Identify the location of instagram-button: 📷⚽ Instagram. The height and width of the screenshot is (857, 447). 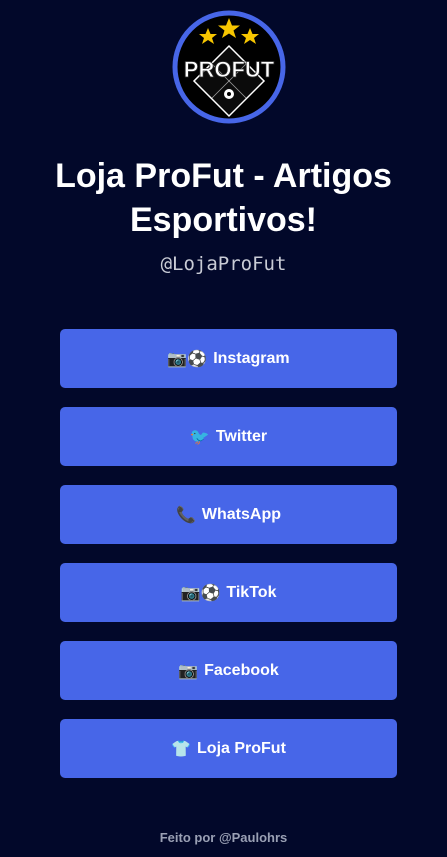
(228, 358).